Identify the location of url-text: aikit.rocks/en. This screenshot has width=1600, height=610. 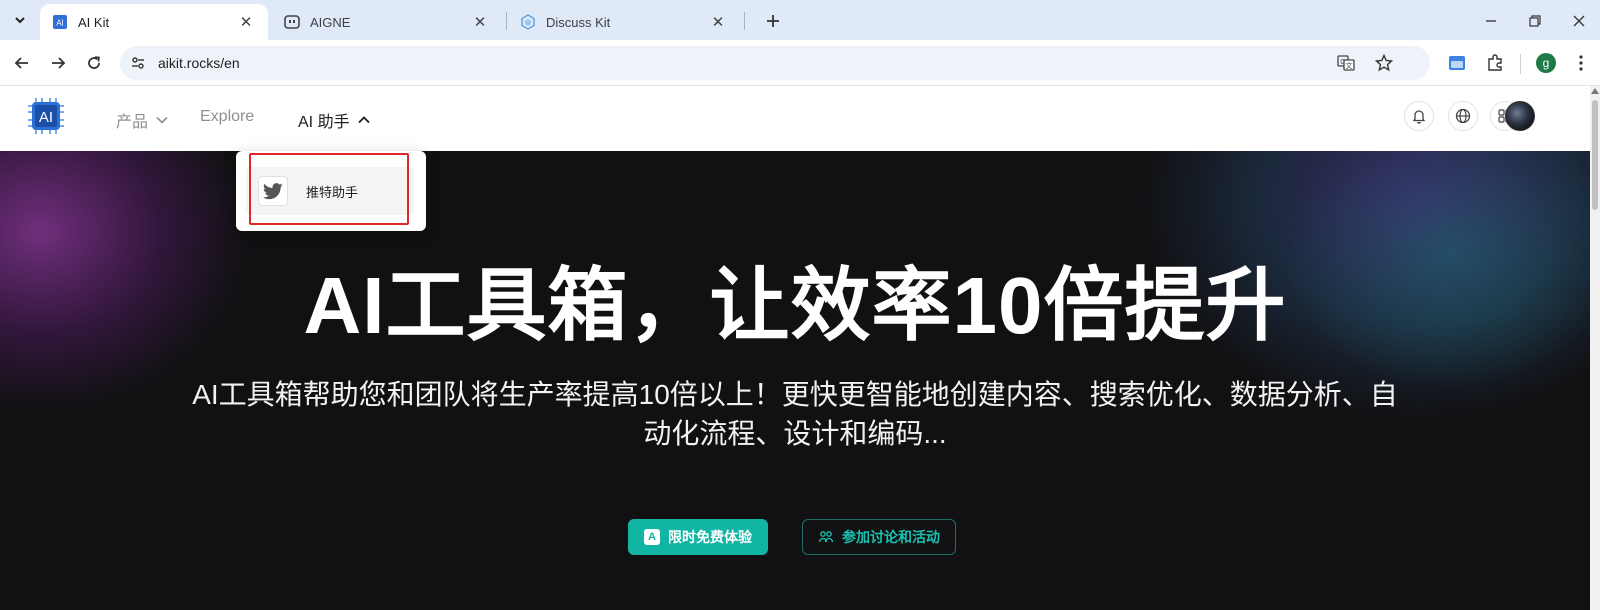
(199, 63).